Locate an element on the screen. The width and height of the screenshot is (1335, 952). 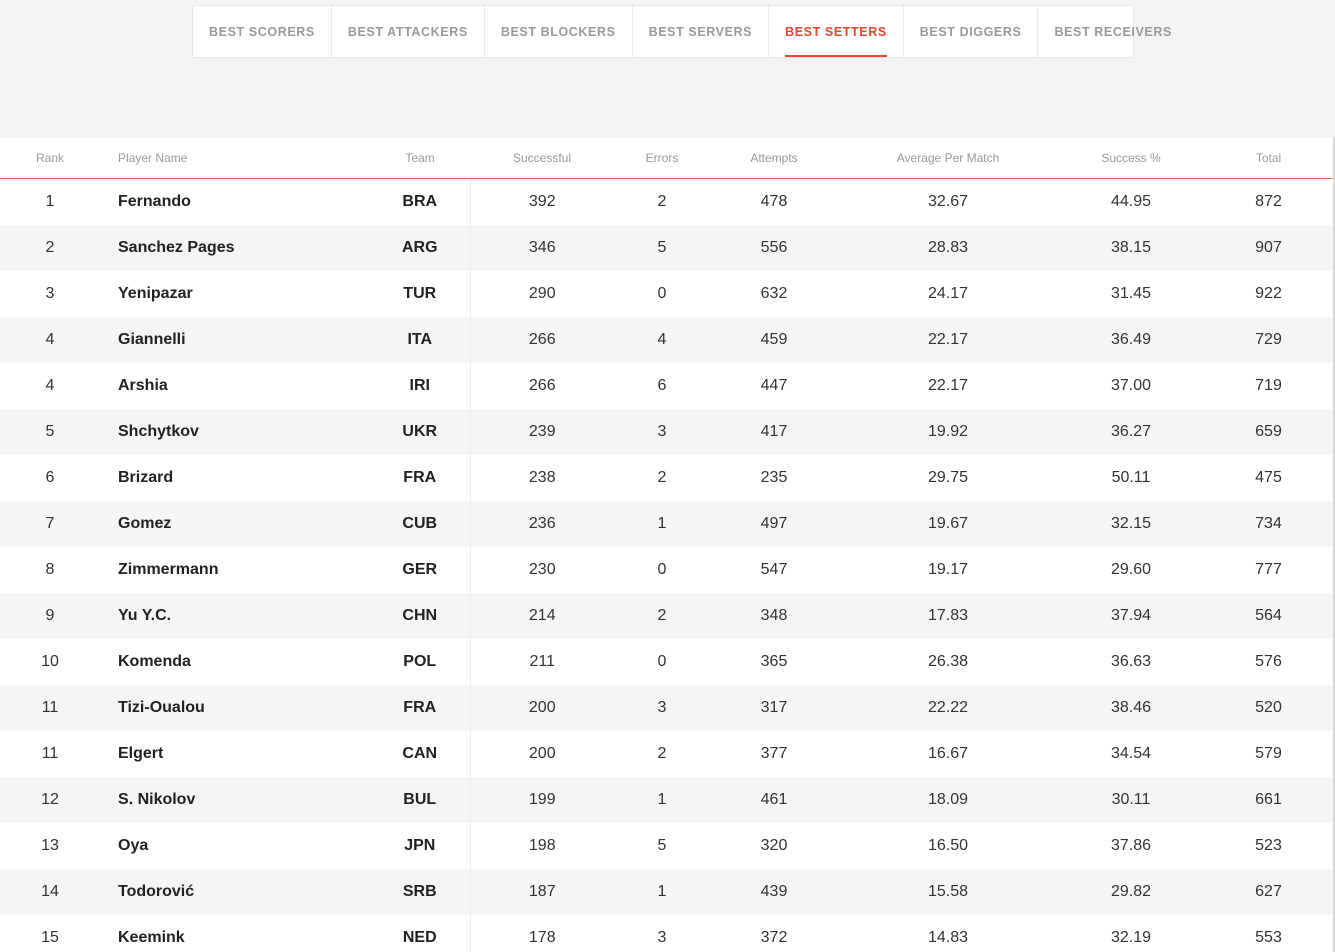
table-row: 2 Sanchez Pages ARG 346 5 556 28.83 38.15 907 is located at coordinates (666, 248).